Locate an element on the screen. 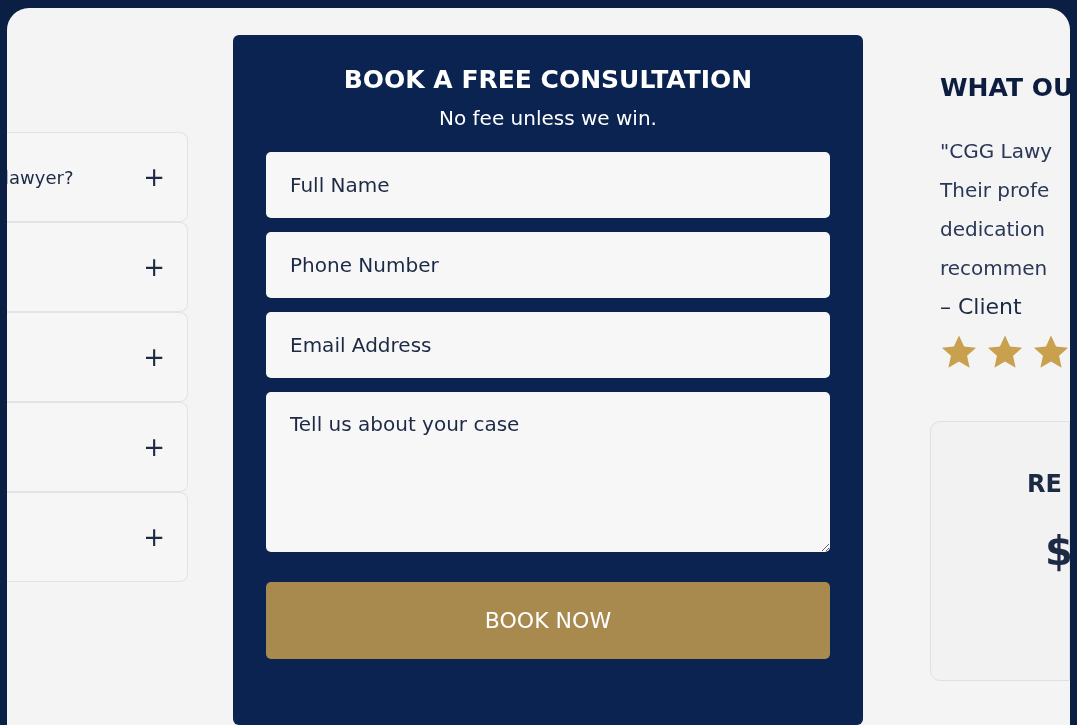 This screenshot has width=1077, height=725. quote-text: dedication is located at coordinates (993, 229).